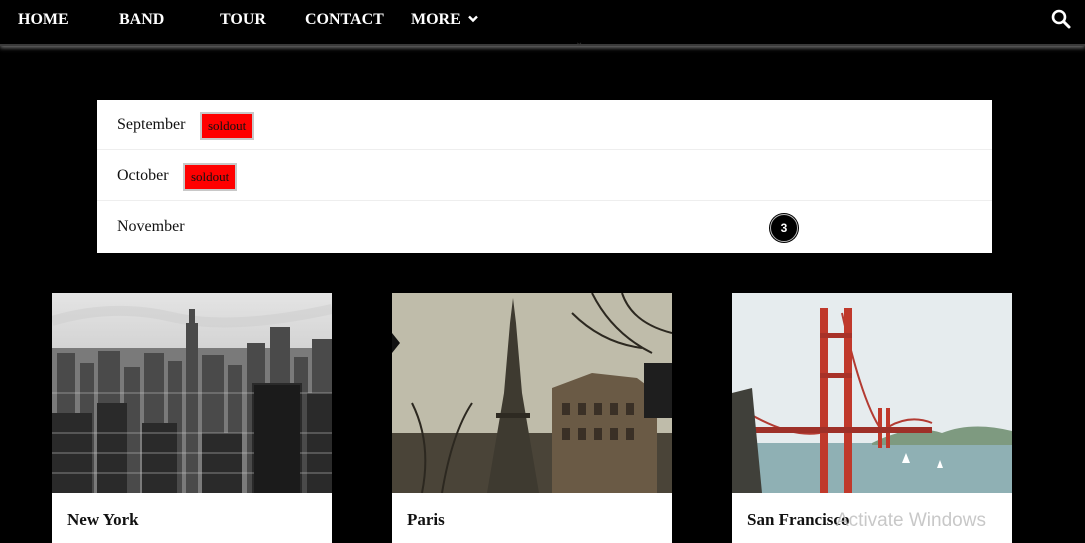 This screenshot has width=1085, height=543. Describe the element at coordinates (151, 124) in the screenshot. I see `month-label: September` at that location.